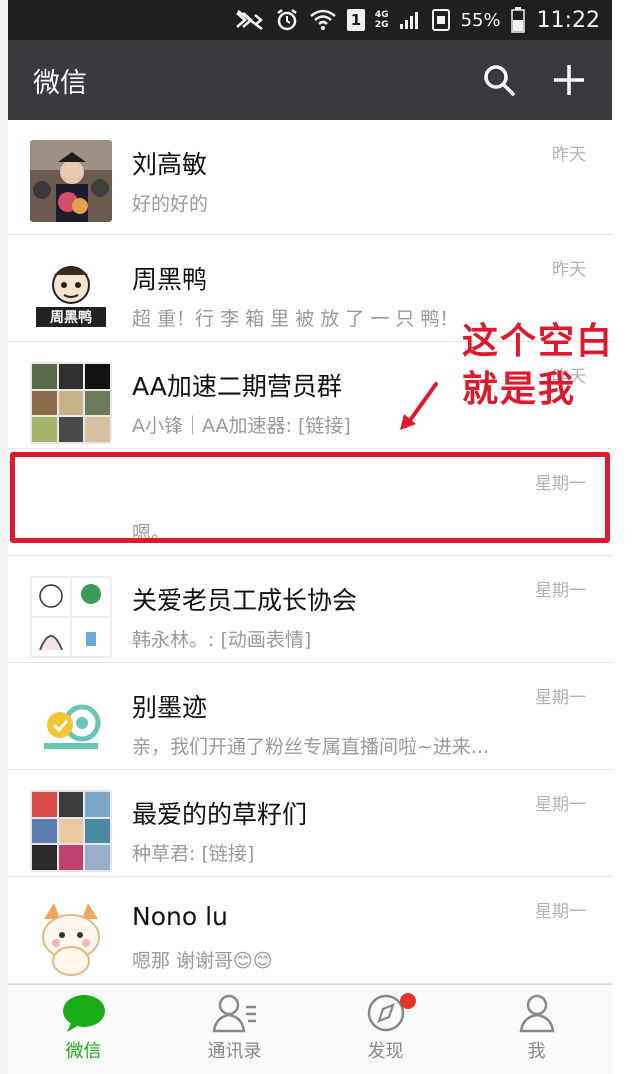 The height and width of the screenshot is (1074, 640). Describe the element at coordinates (410, 20) in the screenshot. I see `signal-icon` at that location.